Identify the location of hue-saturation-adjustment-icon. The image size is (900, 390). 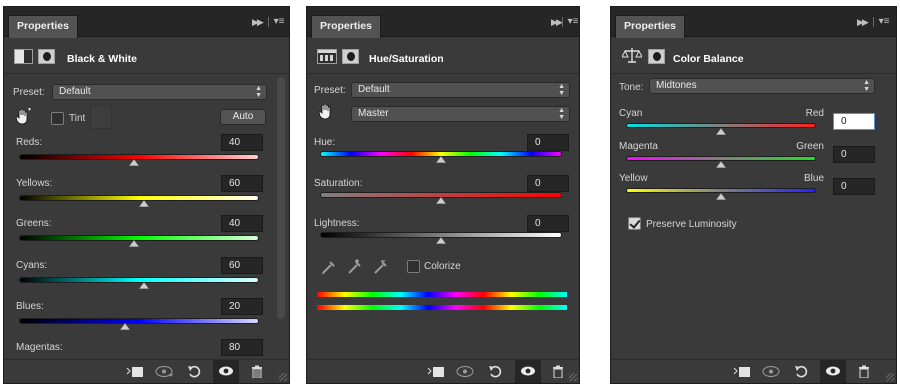
(327, 56).